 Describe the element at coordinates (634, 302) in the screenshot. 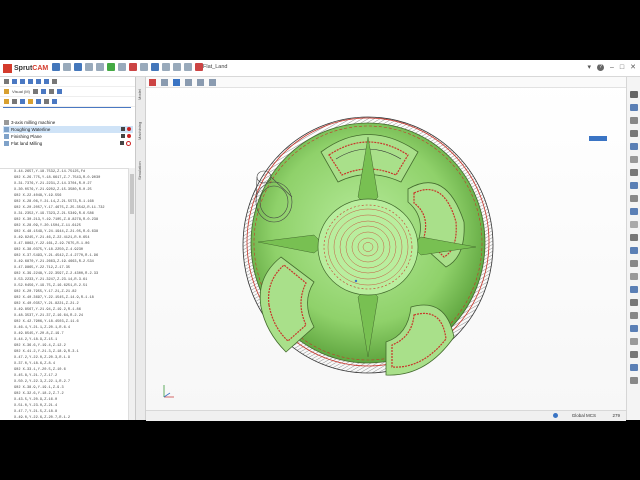

I see `holder-icon` at that location.